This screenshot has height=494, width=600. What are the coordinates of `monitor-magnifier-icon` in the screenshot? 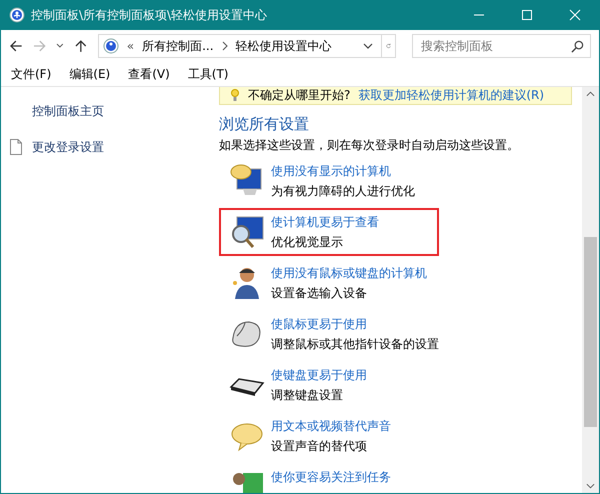 It's located at (247, 232).